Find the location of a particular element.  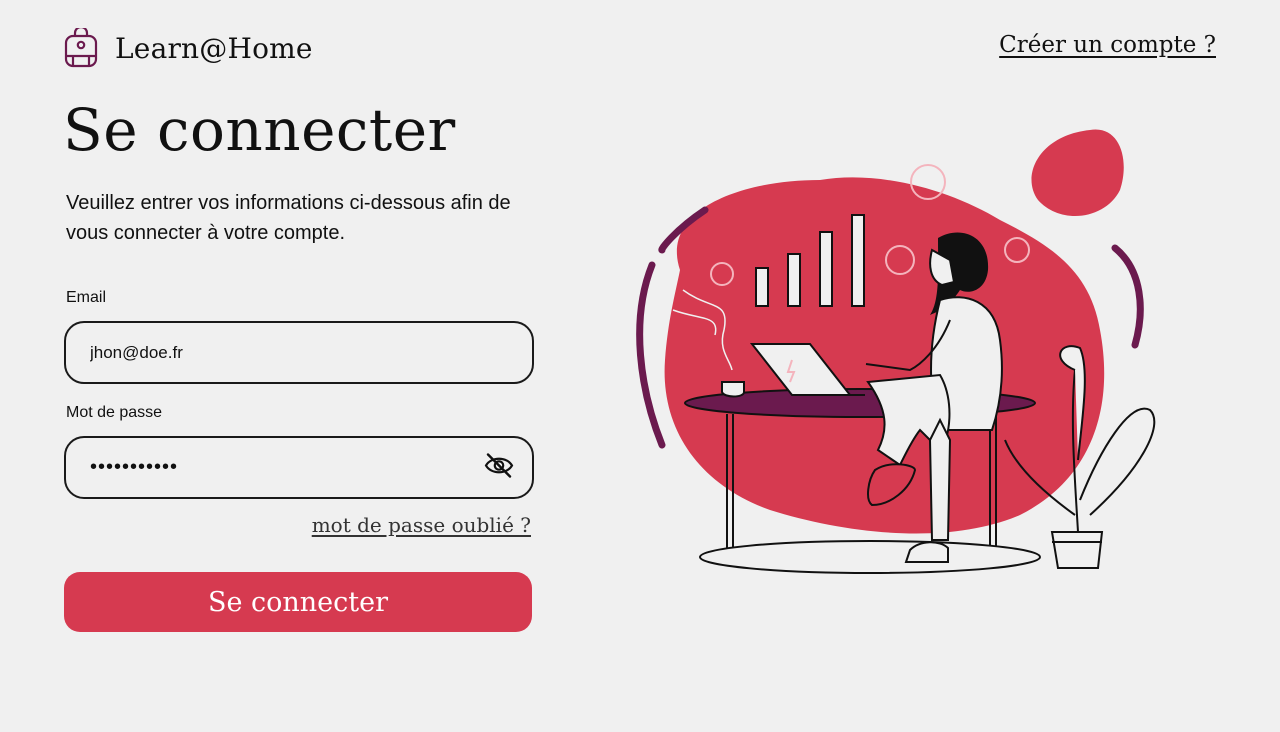

brand-name: Learn@Home is located at coordinates (214, 48).